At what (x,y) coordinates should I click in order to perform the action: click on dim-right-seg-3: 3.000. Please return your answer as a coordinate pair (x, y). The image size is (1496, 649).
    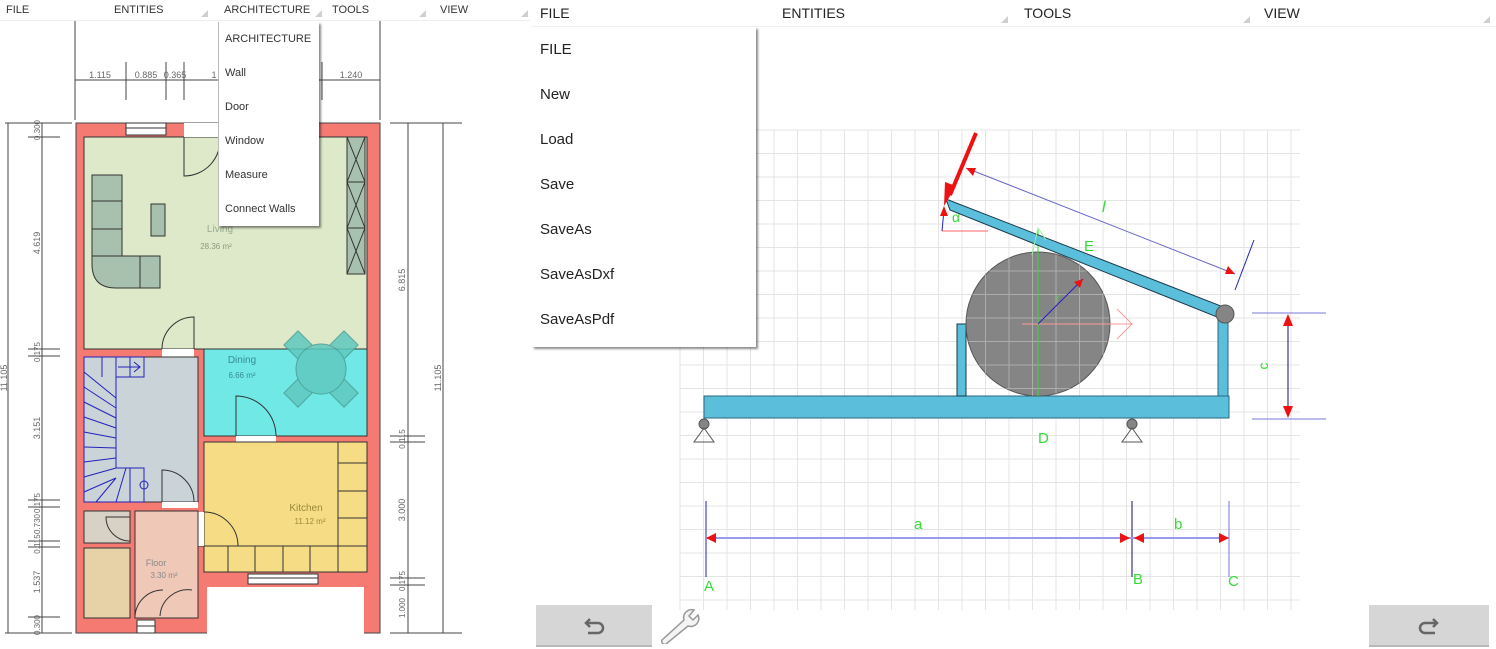
    Looking at the image, I should click on (402, 510).